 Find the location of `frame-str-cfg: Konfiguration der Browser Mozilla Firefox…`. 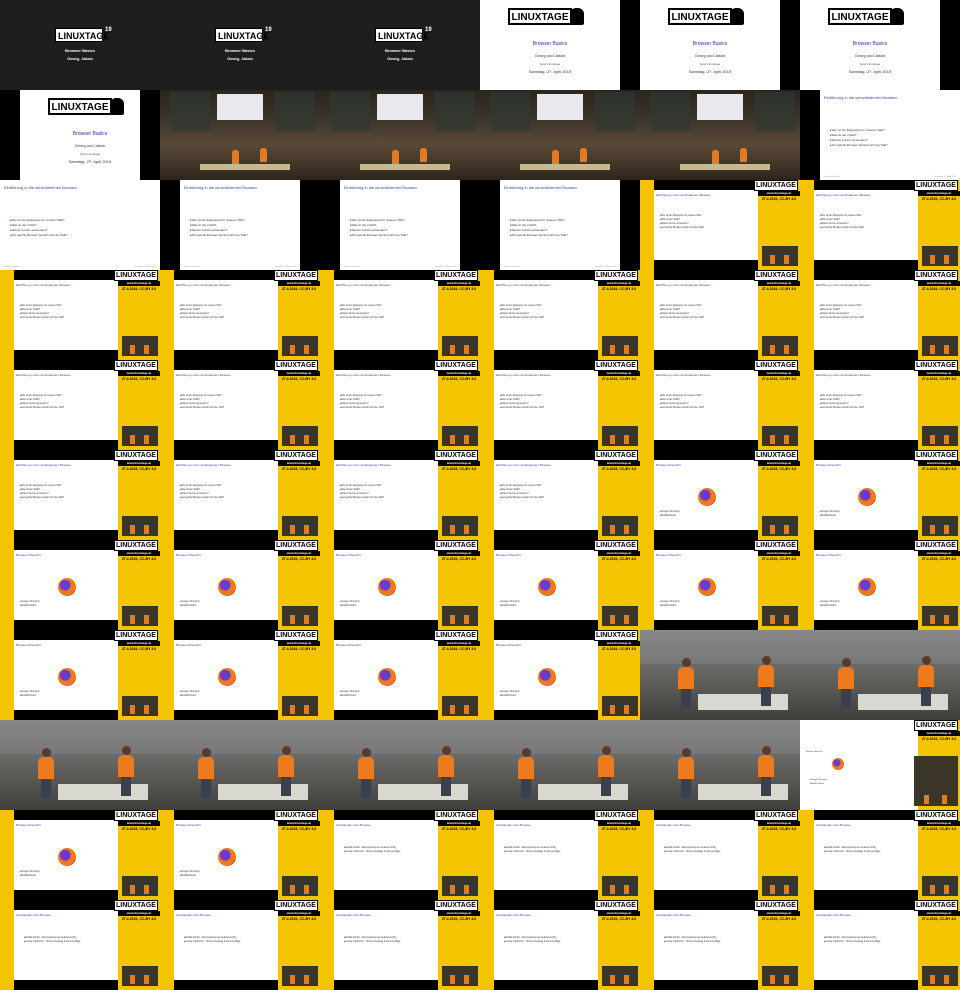

frame-str-cfg: Konfiguration der Browser Mozilla Firefox… is located at coordinates (400, 855).